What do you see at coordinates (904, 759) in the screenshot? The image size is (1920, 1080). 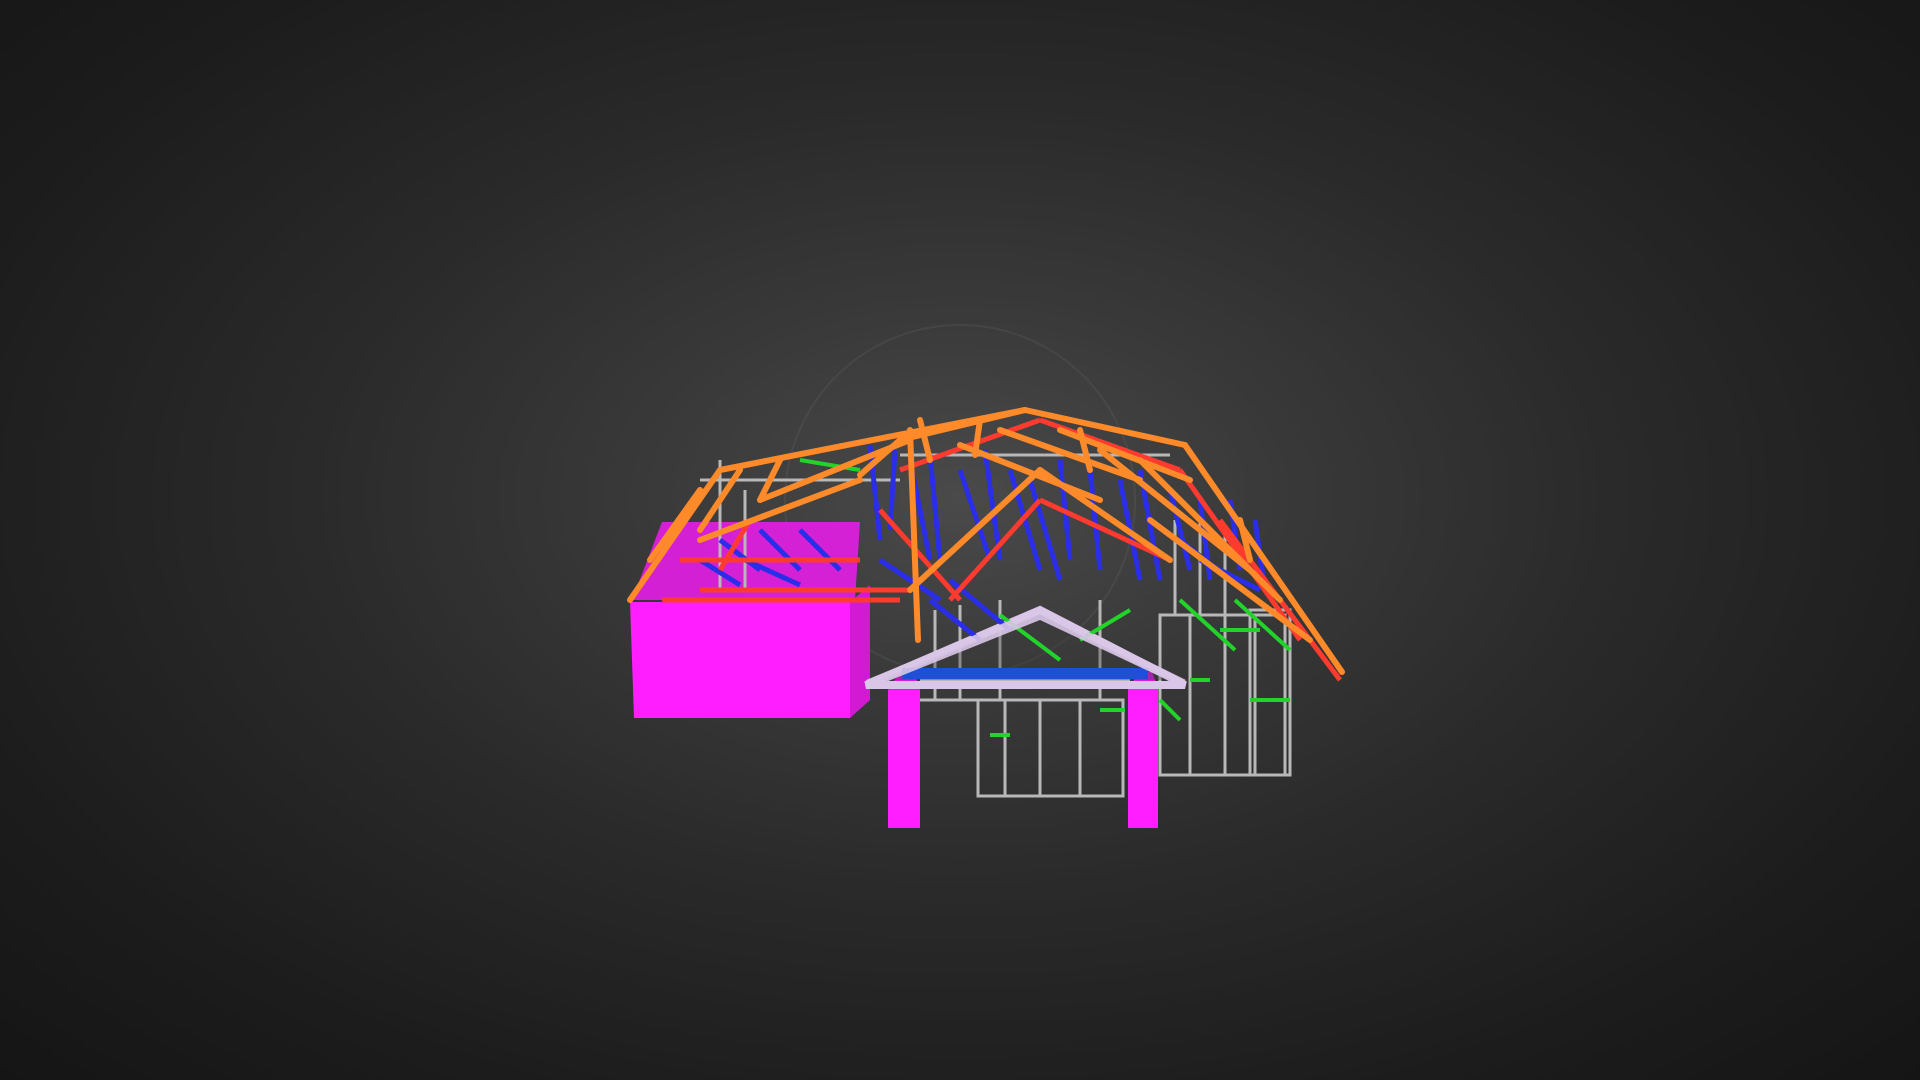 I see `porch-pillar-left` at bounding box center [904, 759].